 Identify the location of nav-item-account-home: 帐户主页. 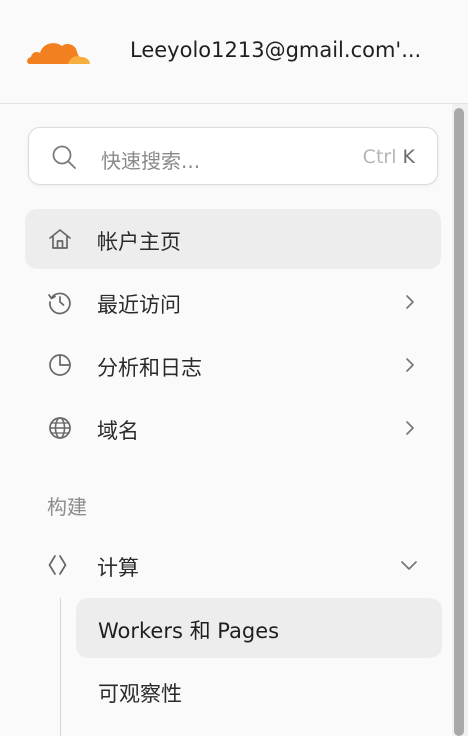
(233, 239).